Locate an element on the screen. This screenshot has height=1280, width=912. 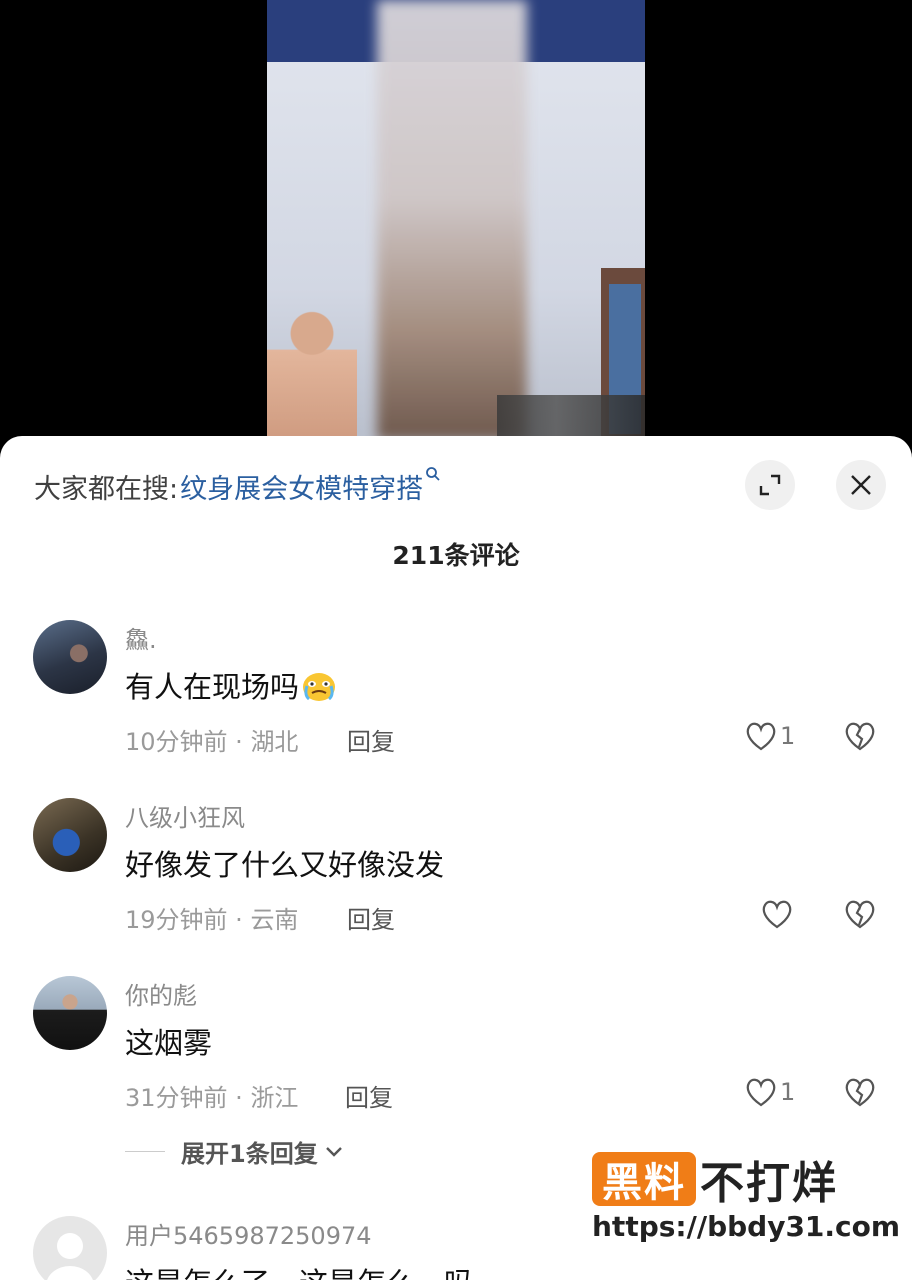
comment-username: 你的彪 is located at coordinates (161, 993).